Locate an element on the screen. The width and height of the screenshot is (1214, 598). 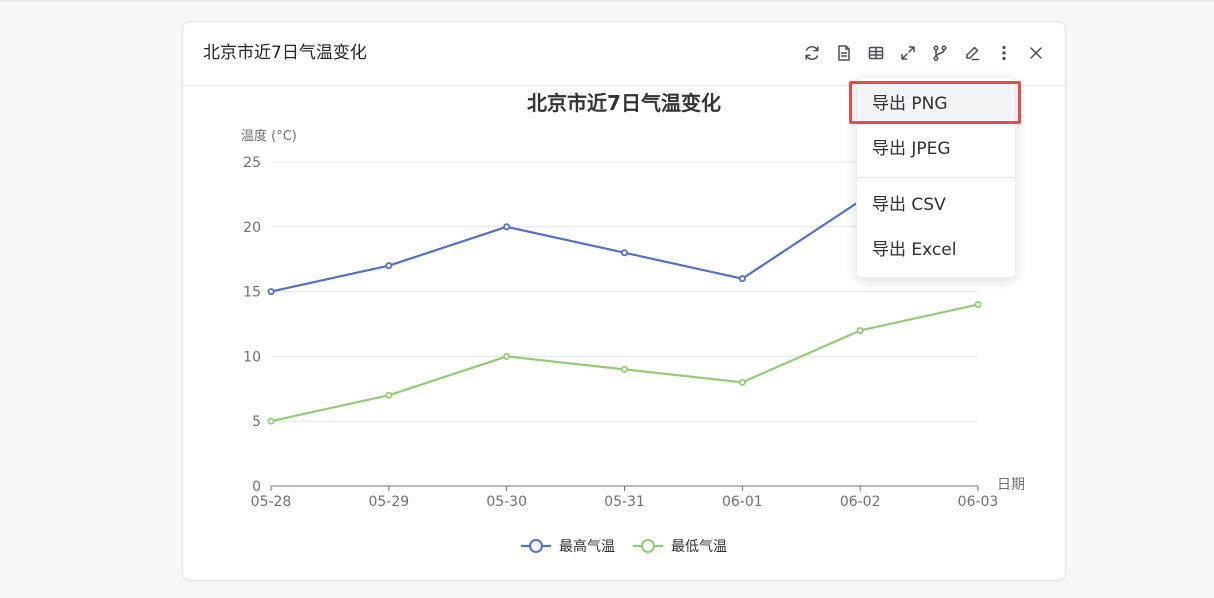
expand-icon is located at coordinates (908, 53).